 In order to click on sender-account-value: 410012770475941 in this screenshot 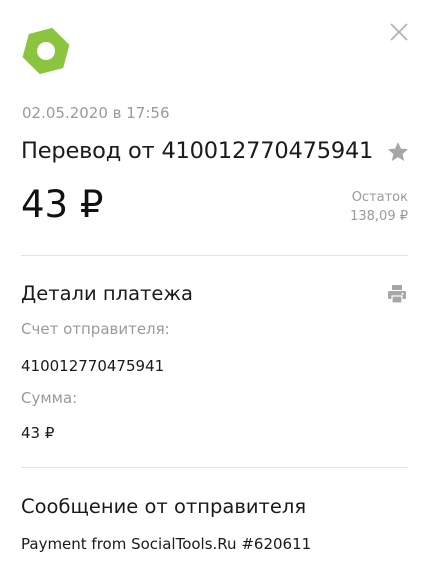, I will do `click(93, 366)`.